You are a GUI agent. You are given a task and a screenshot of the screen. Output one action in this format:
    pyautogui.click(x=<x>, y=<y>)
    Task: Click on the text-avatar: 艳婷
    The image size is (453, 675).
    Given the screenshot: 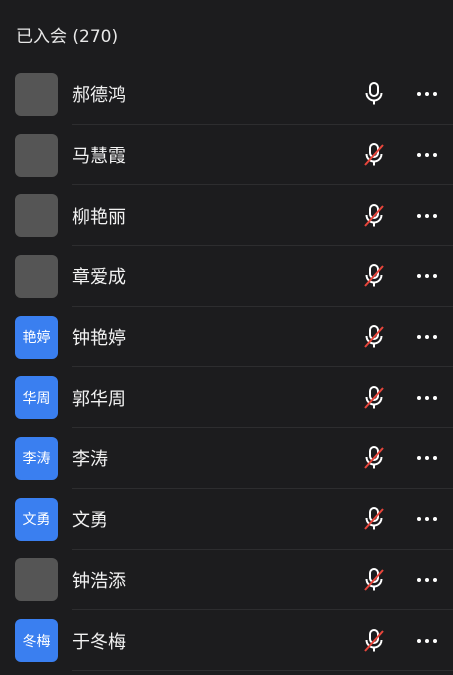 What is the action you would take?
    pyautogui.click(x=36, y=337)
    